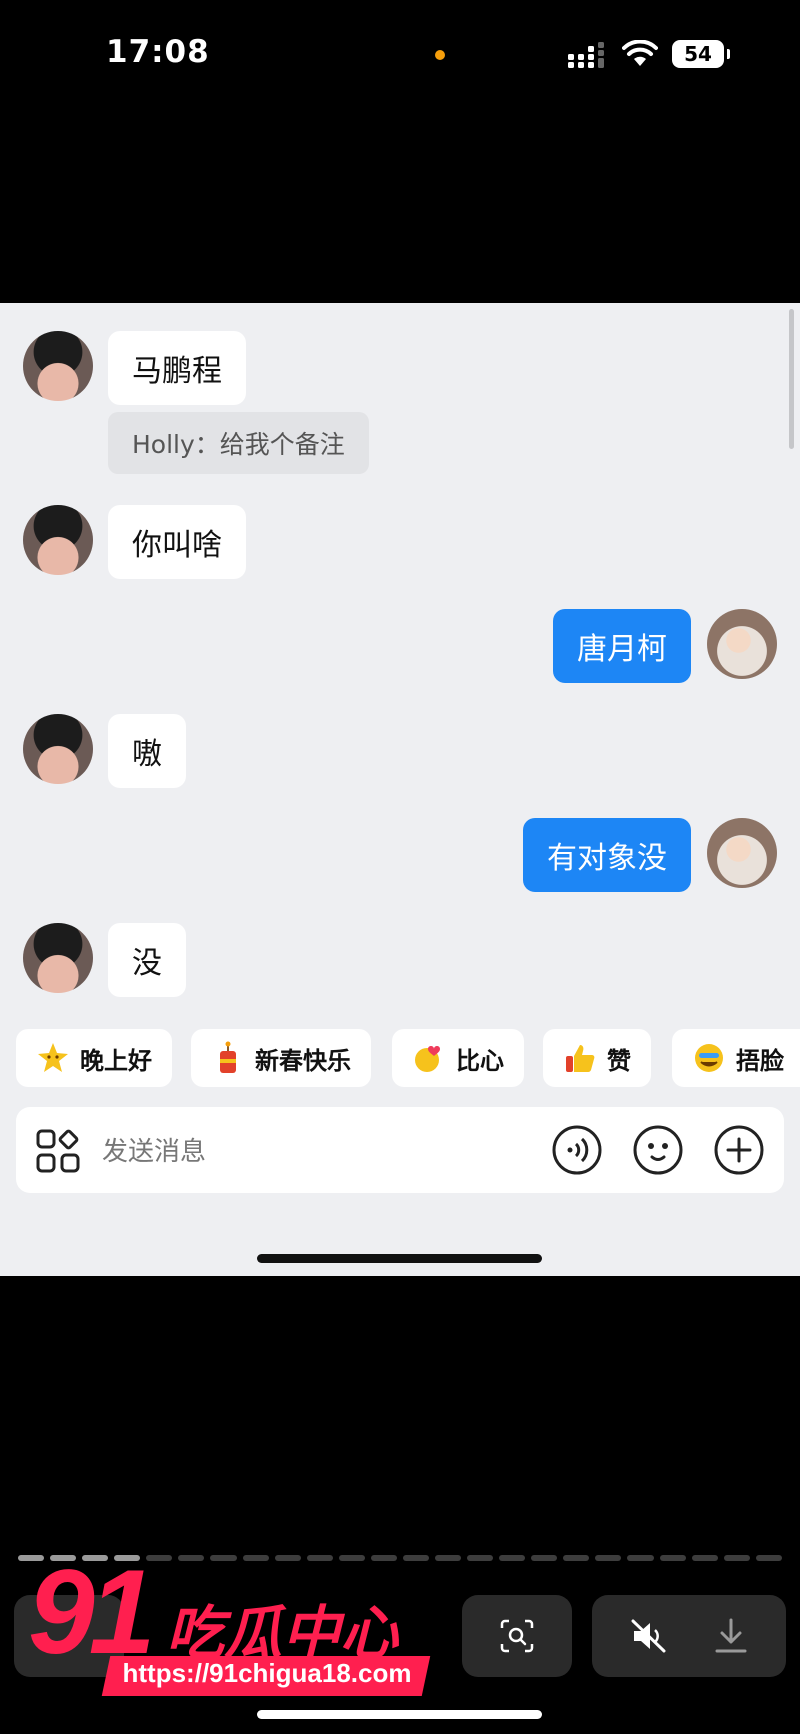  I want to click on remark-note: Holly：给我个备注, so click(238, 443).